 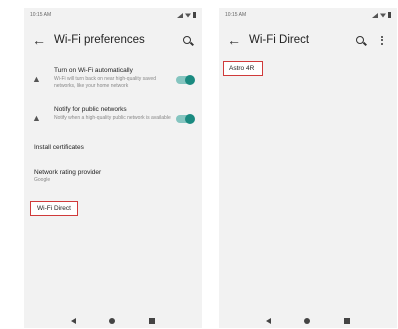 What do you see at coordinates (185, 80) in the screenshot?
I see `wifi-auto-toggle` at bounding box center [185, 80].